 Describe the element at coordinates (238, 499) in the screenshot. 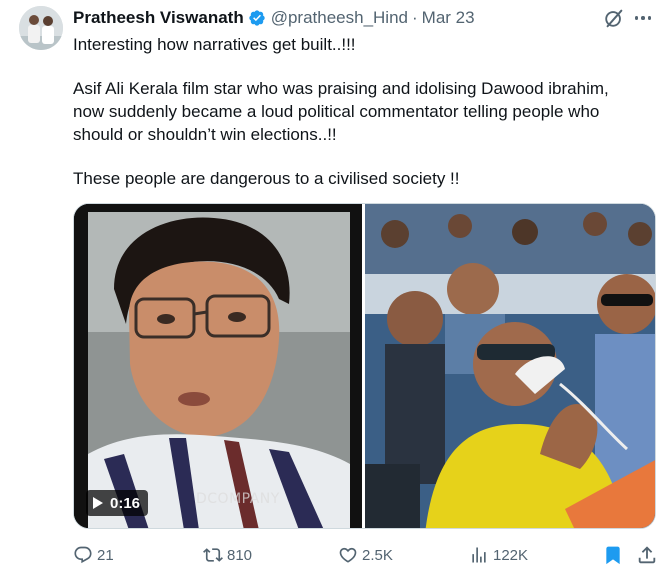

I see `video-watermark: DCOMPANY` at that location.